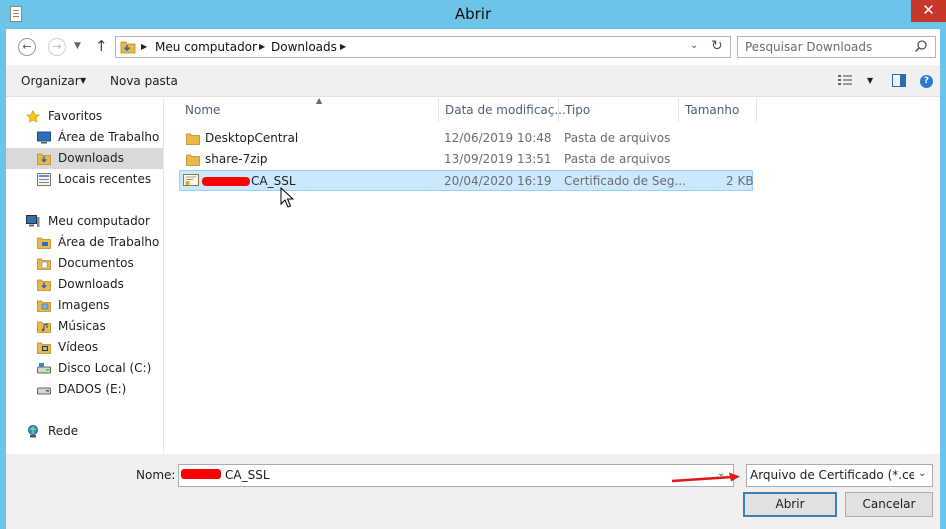 The height and width of the screenshot is (529, 946). What do you see at coordinates (790, 504) in the screenshot?
I see `open-button: Abrir` at bounding box center [790, 504].